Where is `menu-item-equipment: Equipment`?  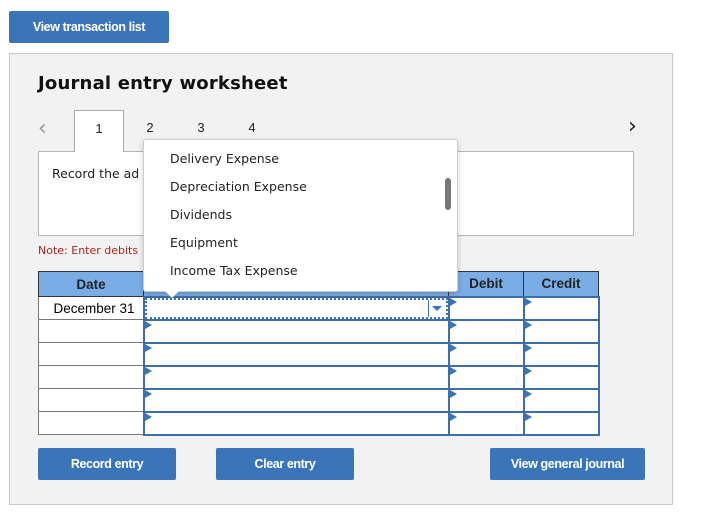 menu-item-equipment: Equipment is located at coordinates (300, 242).